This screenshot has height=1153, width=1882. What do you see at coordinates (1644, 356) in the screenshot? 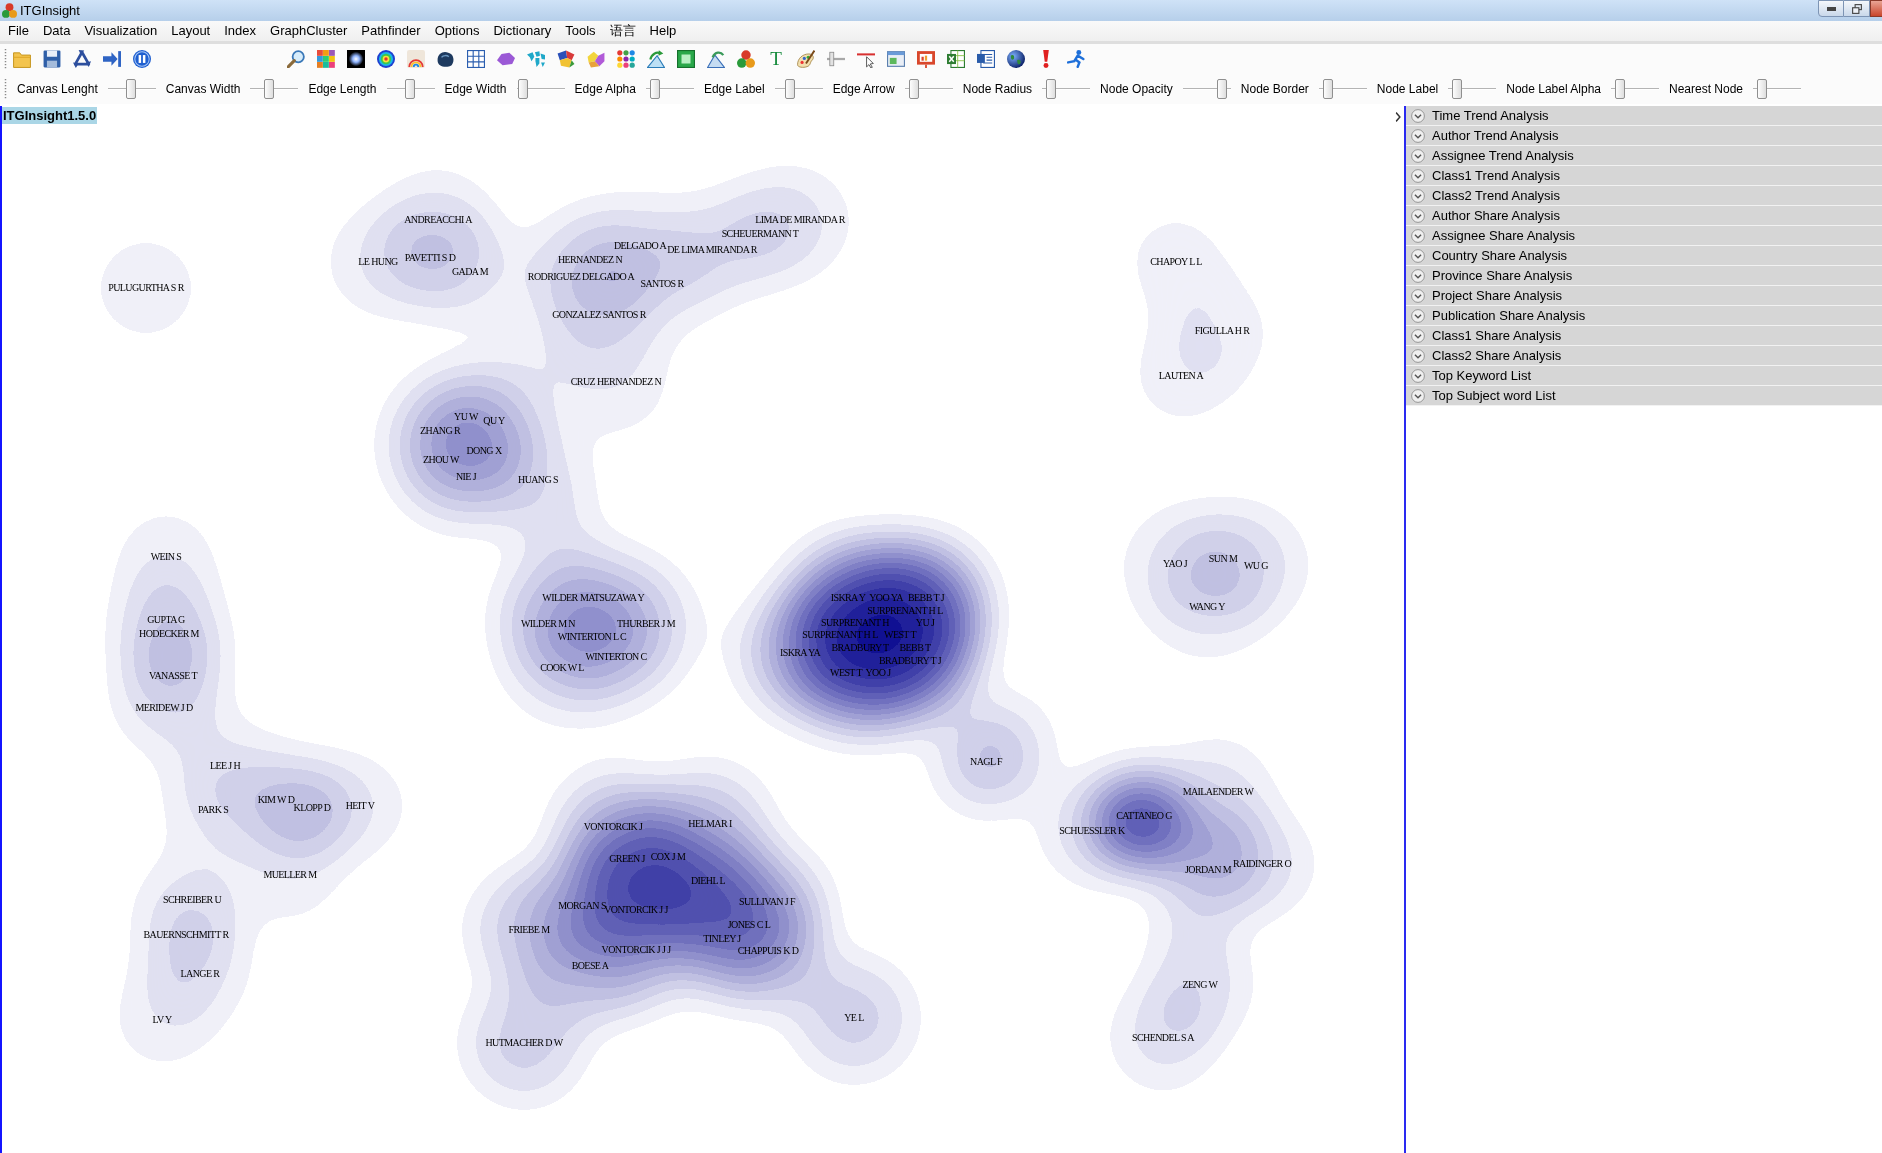
I see `section-header: Class2 Share Analysis` at bounding box center [1644, 356].